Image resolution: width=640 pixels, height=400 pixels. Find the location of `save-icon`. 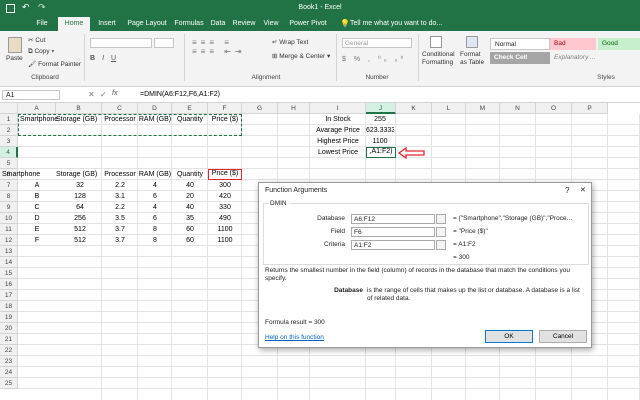

save-icon is located at coordinates (10, 8).